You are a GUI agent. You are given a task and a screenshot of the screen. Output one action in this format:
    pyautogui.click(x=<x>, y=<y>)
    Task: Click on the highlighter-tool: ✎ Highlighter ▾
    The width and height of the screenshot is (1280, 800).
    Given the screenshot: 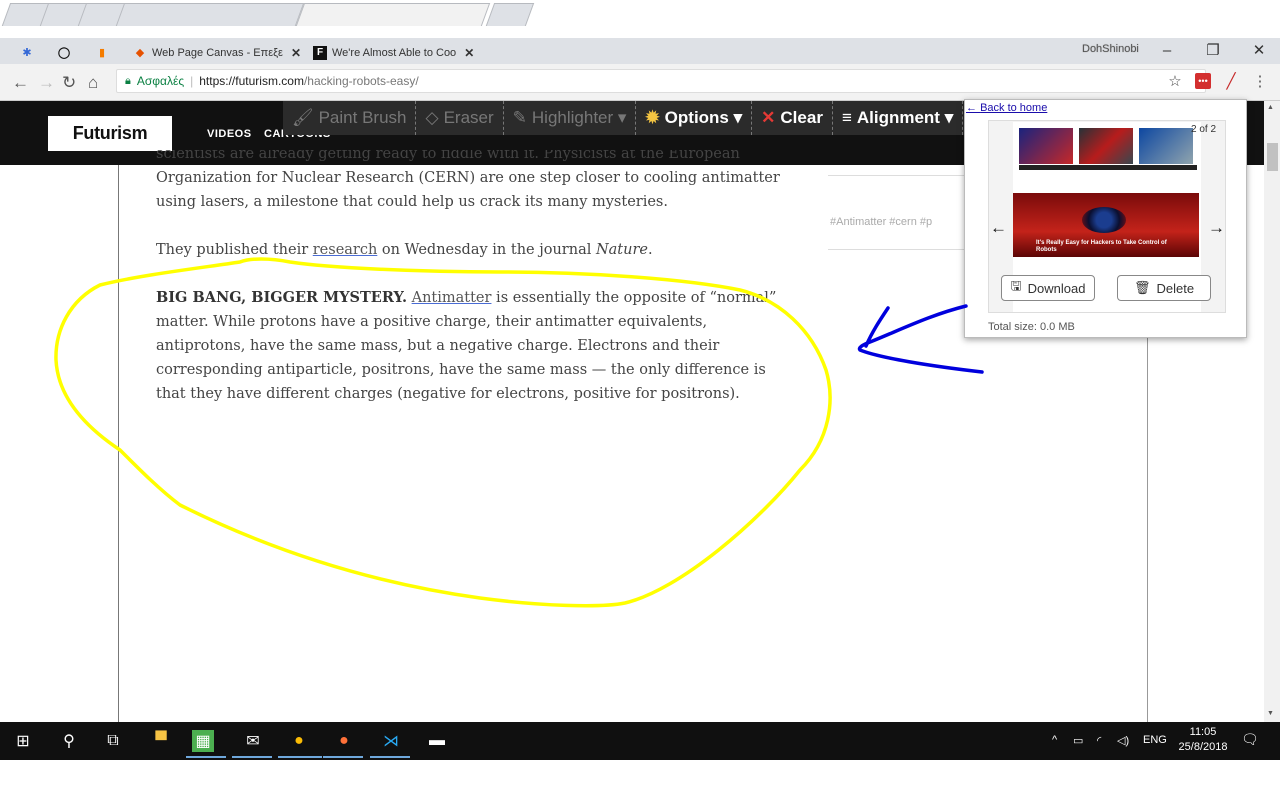 What is the action you would take?
    pyautogui.click(x=570, y=118)
    